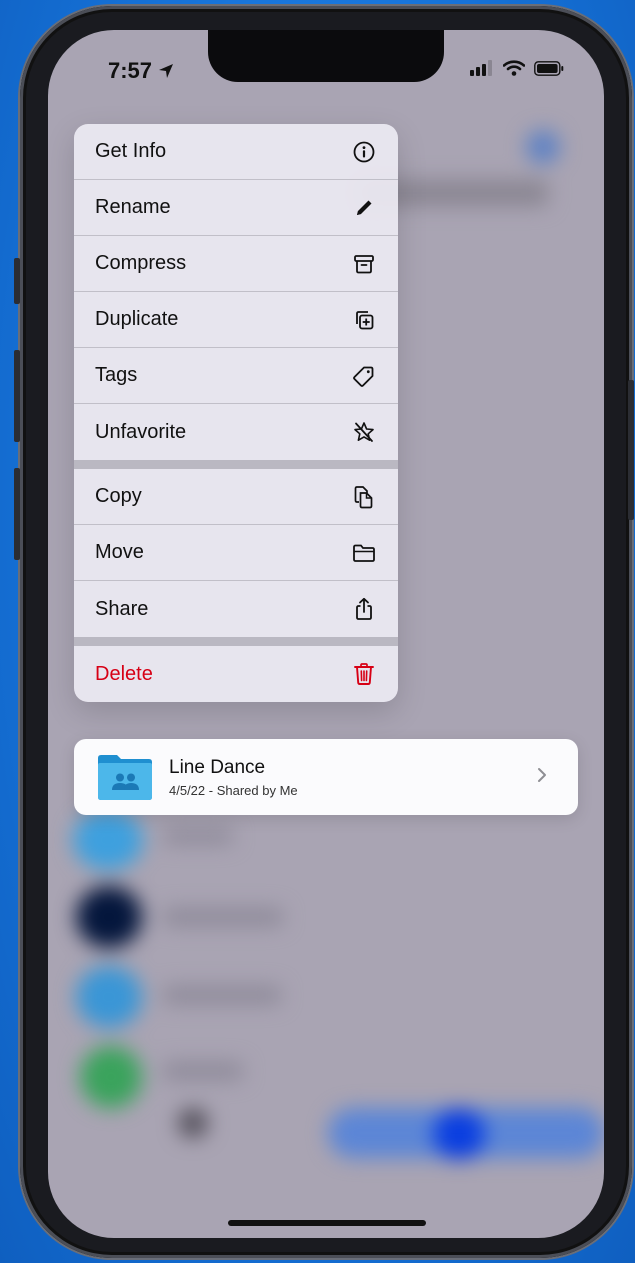 This screenshot has height=1263, width=635. What do you see at coordinates (217, 767) in the screenshot?
I see `file-name: Line Dance` at bounding box center [217, 767].